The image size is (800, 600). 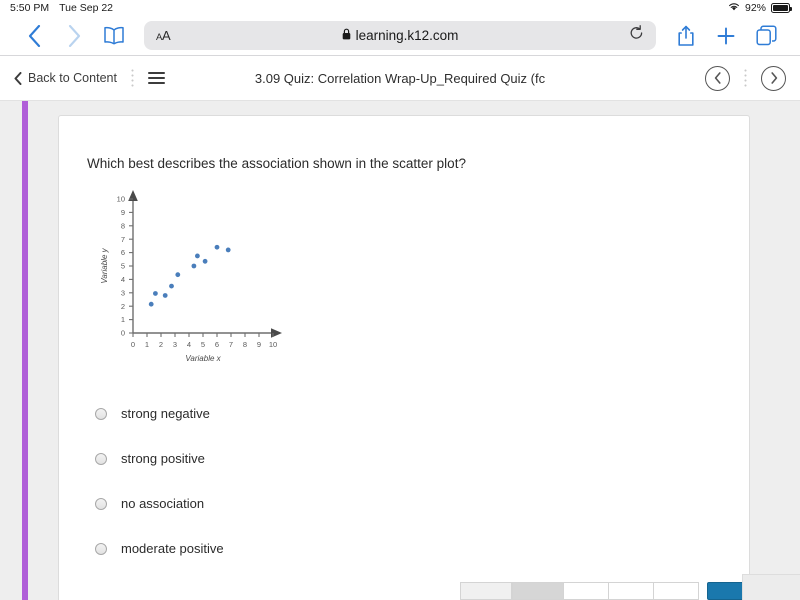 I want to click on y-axis-title: Variable y, so click(x=104, y=265).